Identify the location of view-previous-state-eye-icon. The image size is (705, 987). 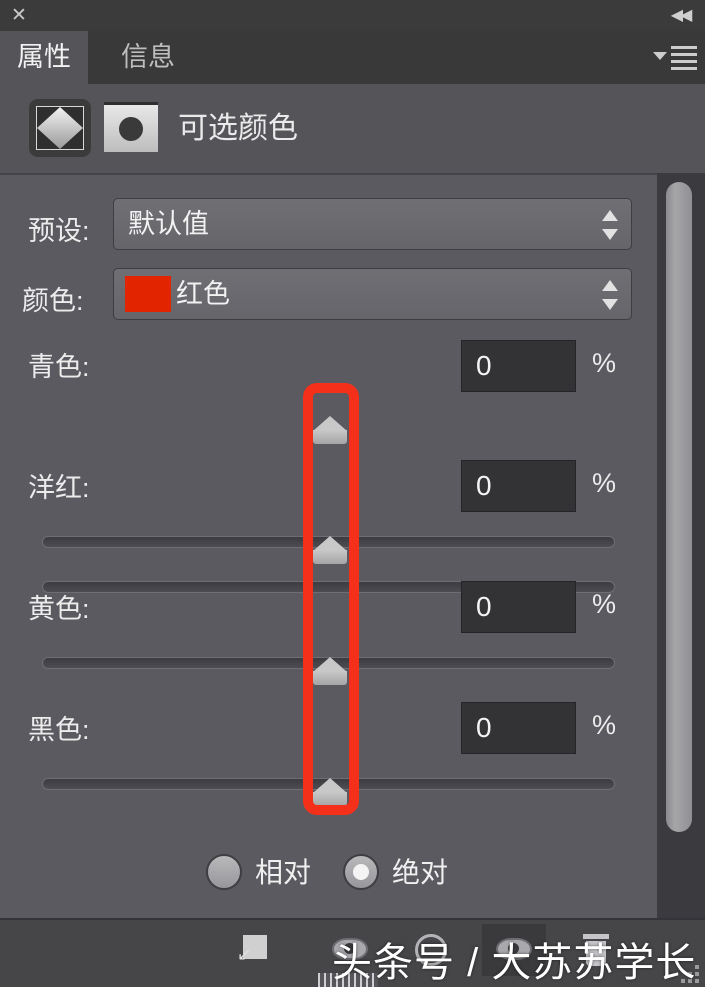
(350, 950).